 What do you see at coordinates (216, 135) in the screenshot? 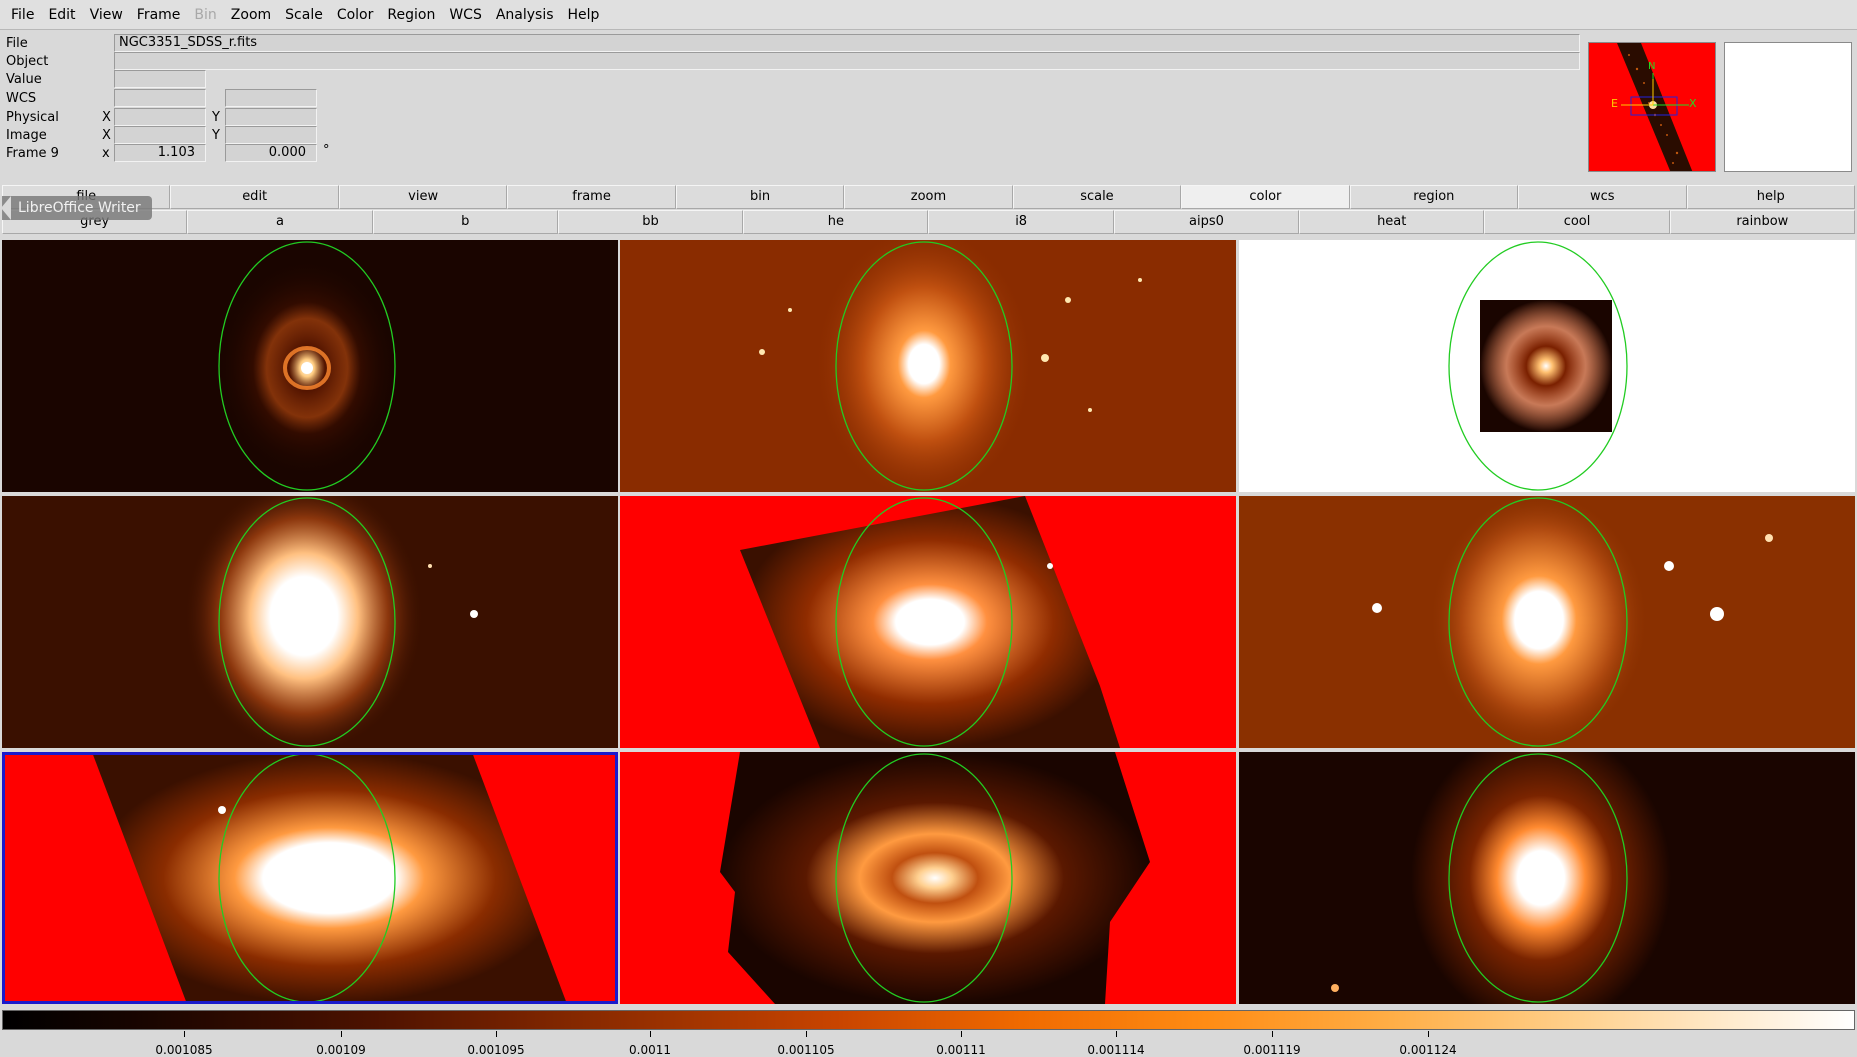
I see `image-y-label: Y` at bounding box center [216, 135].